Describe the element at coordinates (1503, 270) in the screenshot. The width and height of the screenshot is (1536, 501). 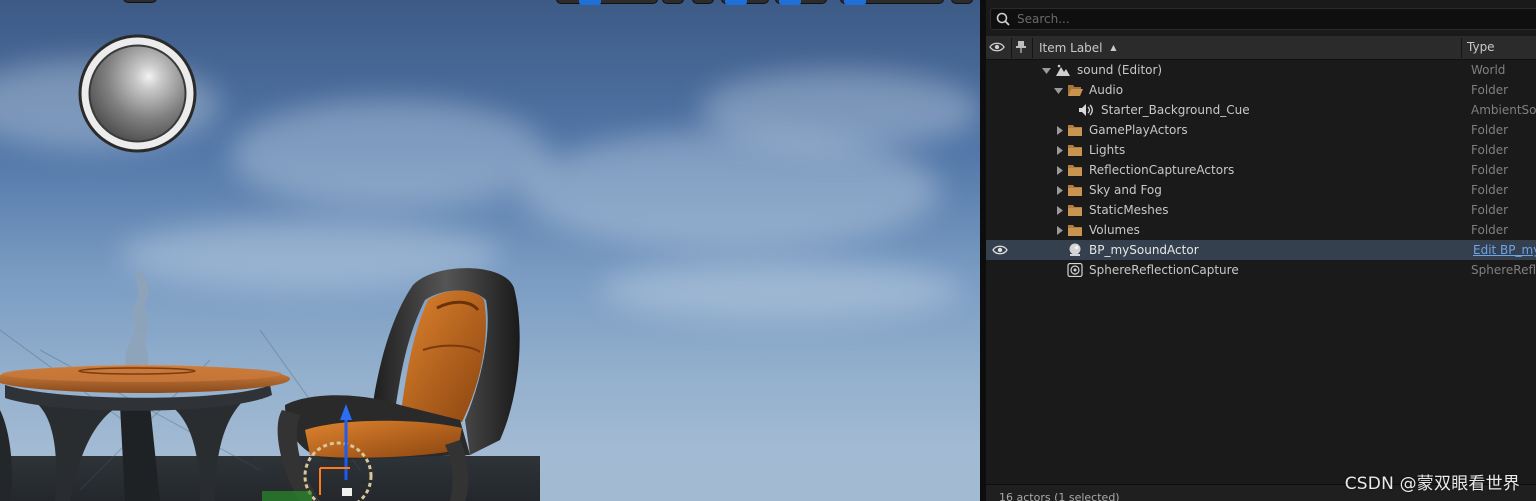
I see `row-type: SphereRefle` at that location.